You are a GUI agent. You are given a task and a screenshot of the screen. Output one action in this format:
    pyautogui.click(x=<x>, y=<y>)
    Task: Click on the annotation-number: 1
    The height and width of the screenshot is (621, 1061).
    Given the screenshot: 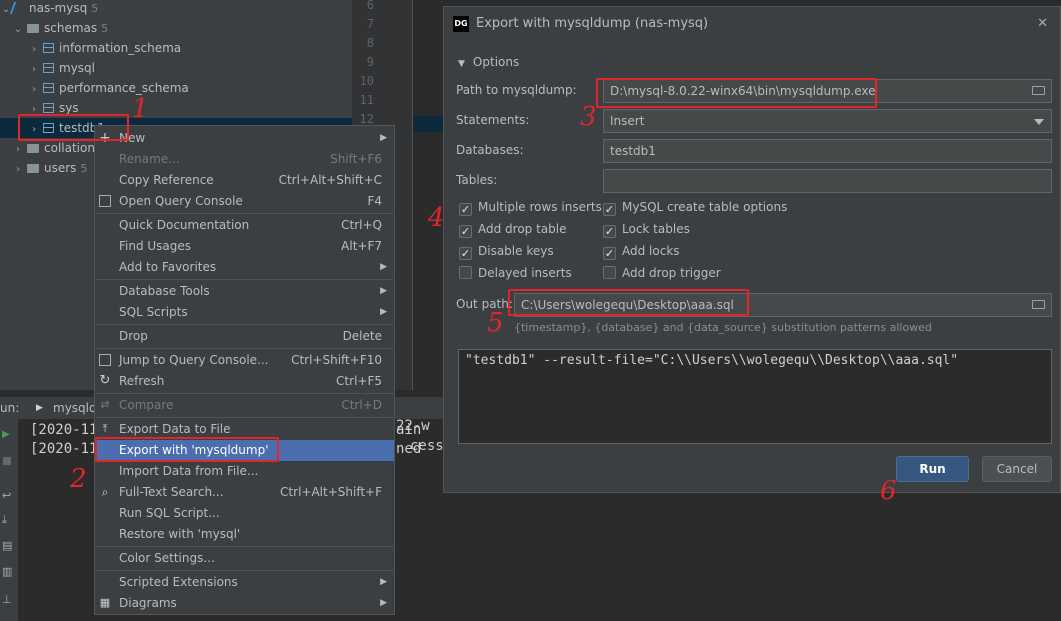 What is the action you would take?
    pyautogui.click(x=140, y=109)
    